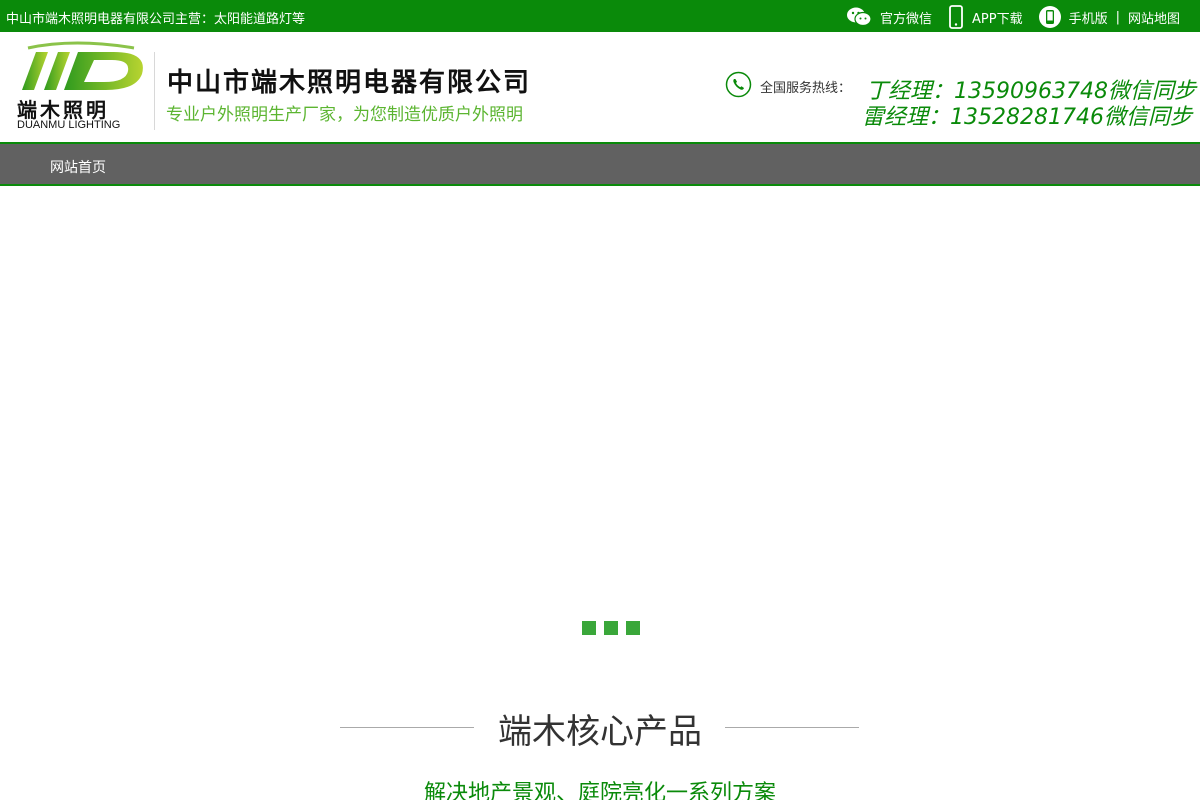 This screenshot has height=800, width=1200. What do you see at coordinates (349, 83) in the screenshot?
I see `company-name: 中山市端木照明电器有限公司` at bounding box center [349, 83].